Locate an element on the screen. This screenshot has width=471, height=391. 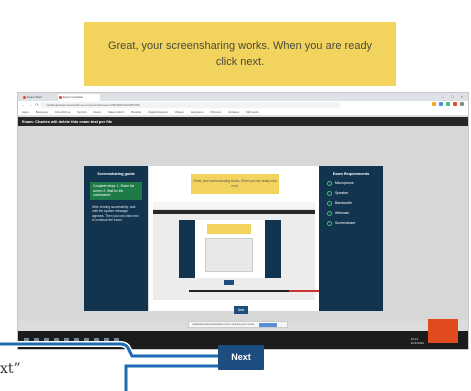
next-button: Next is located at coordinates (241, 357).